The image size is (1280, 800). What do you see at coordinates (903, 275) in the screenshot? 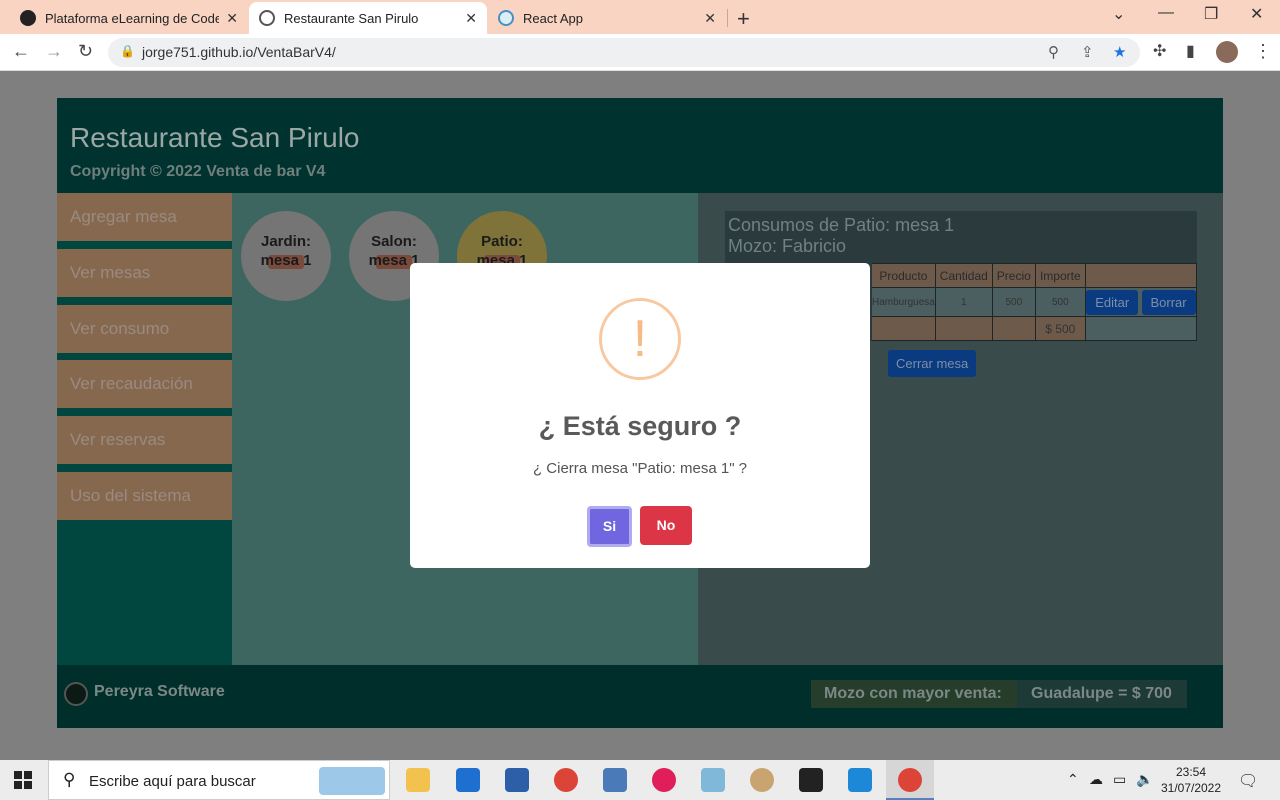
I see `col-producto: Producto` at bounding box center [903, 275].